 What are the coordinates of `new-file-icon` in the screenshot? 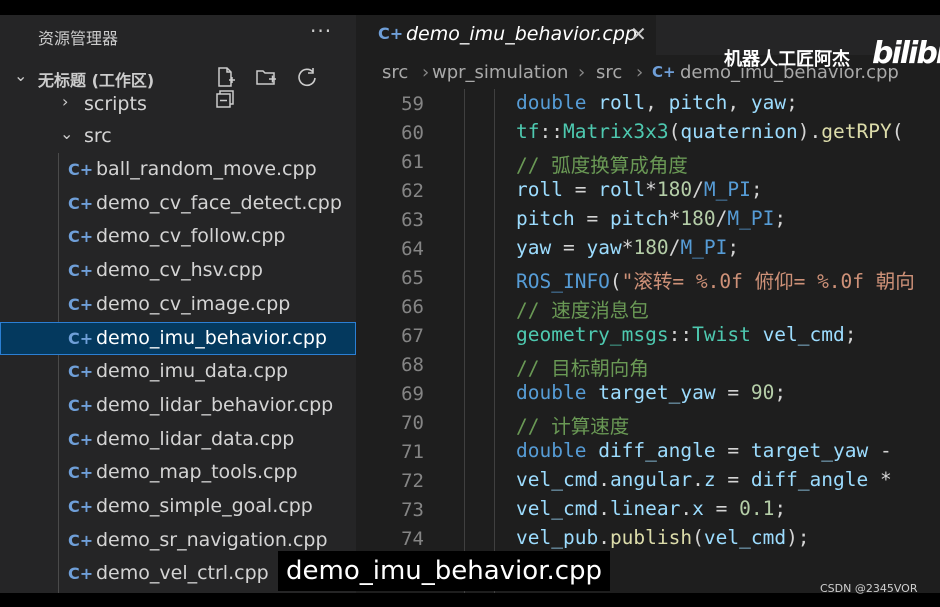 It's located at (226, 77).